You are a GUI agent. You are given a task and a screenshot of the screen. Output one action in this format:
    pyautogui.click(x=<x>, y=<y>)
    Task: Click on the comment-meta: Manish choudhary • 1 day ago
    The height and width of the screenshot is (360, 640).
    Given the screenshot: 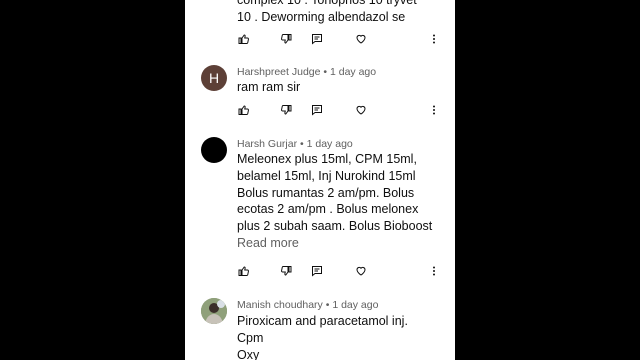 What is the action you would take?
    pyautogui.click(x=308, y=305)
    